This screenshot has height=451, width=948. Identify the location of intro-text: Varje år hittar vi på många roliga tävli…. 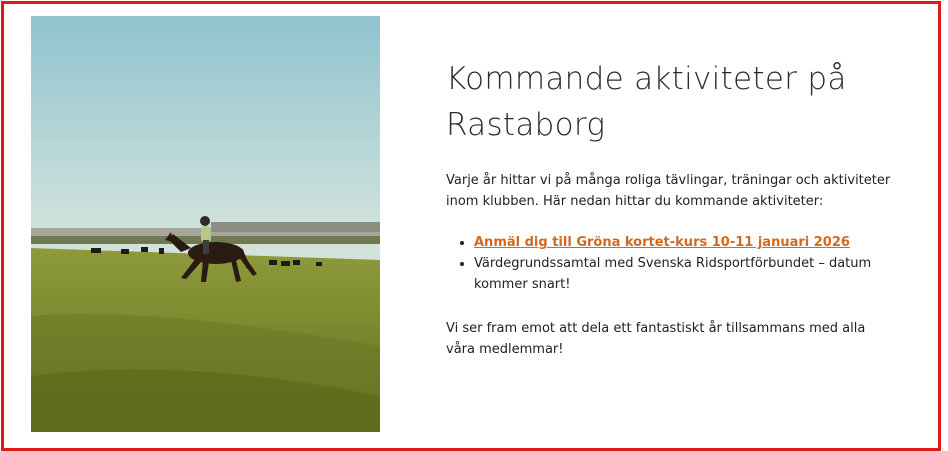
(668, 191).